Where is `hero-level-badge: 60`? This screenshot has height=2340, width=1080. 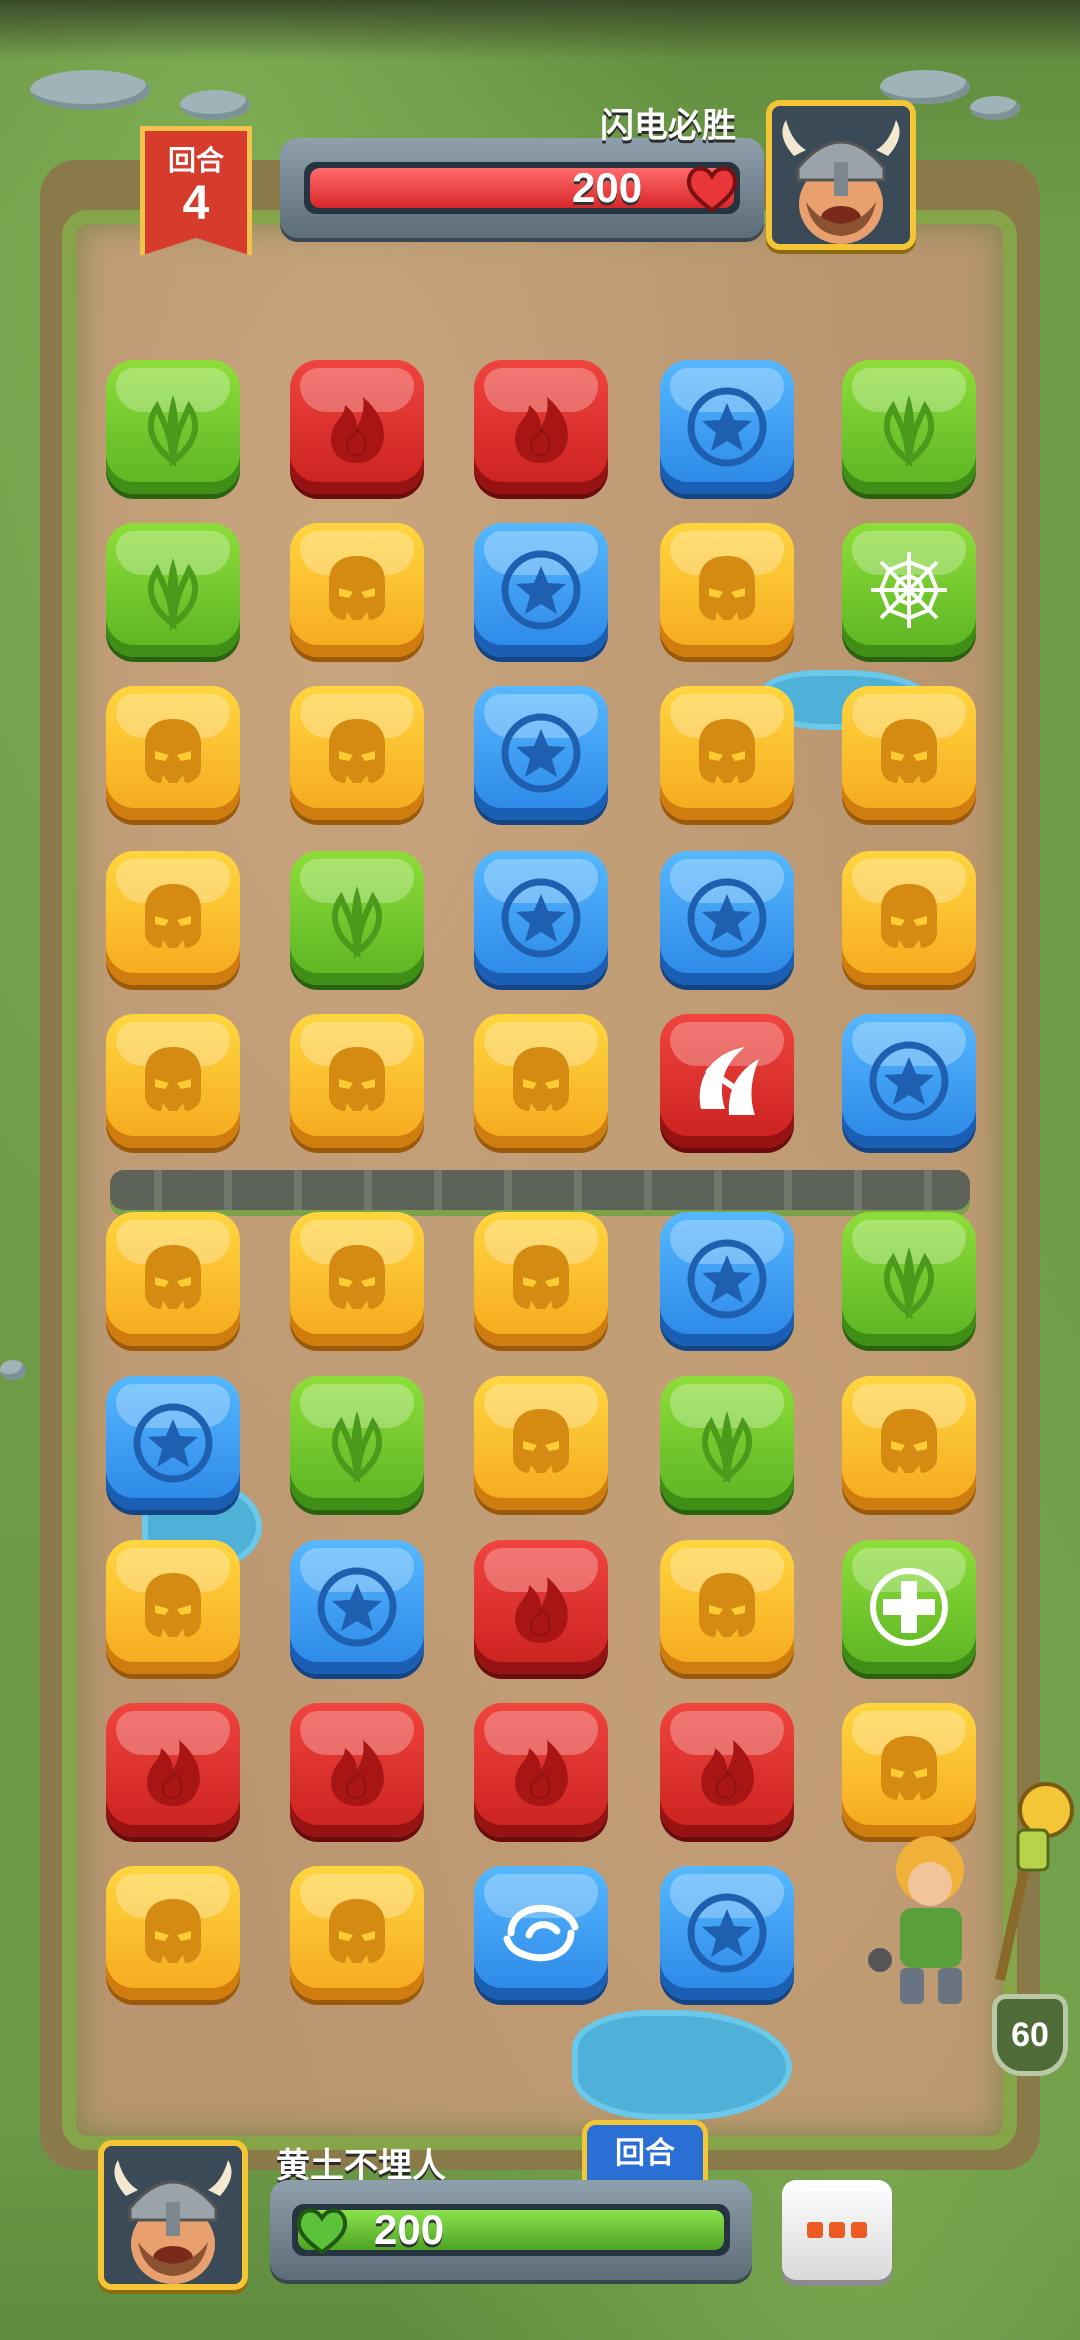
hero-level-badge: 60 is located at coordinates (1030, 2035).